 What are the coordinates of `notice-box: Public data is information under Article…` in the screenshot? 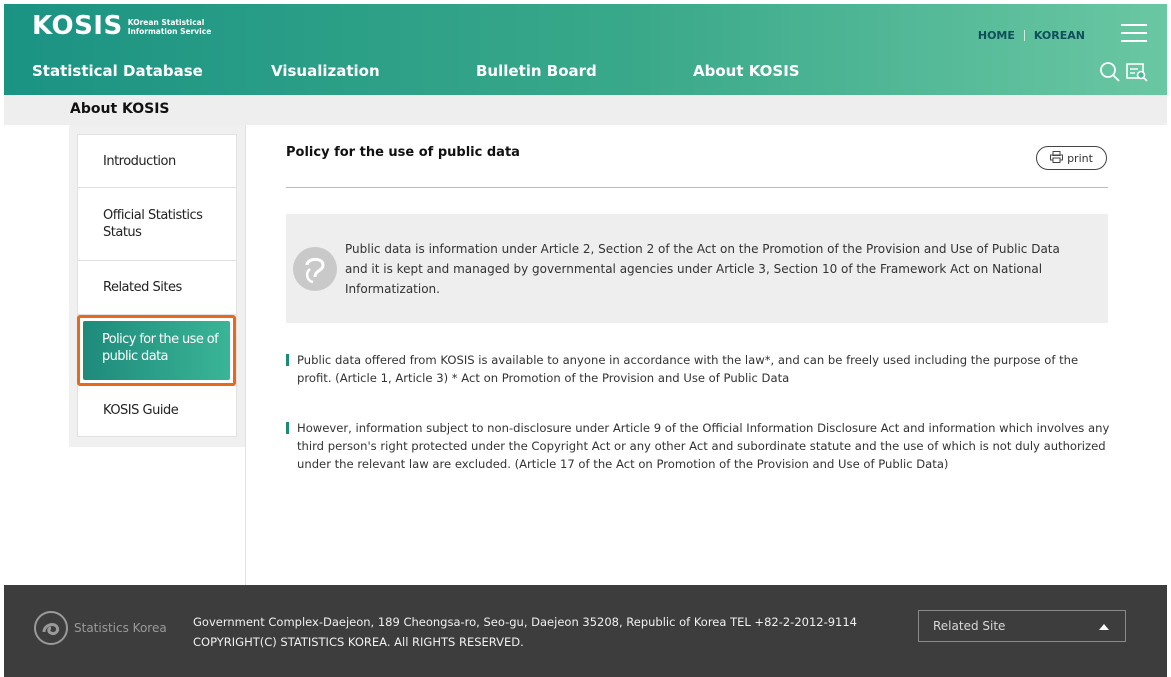 It's located at (697, 268).